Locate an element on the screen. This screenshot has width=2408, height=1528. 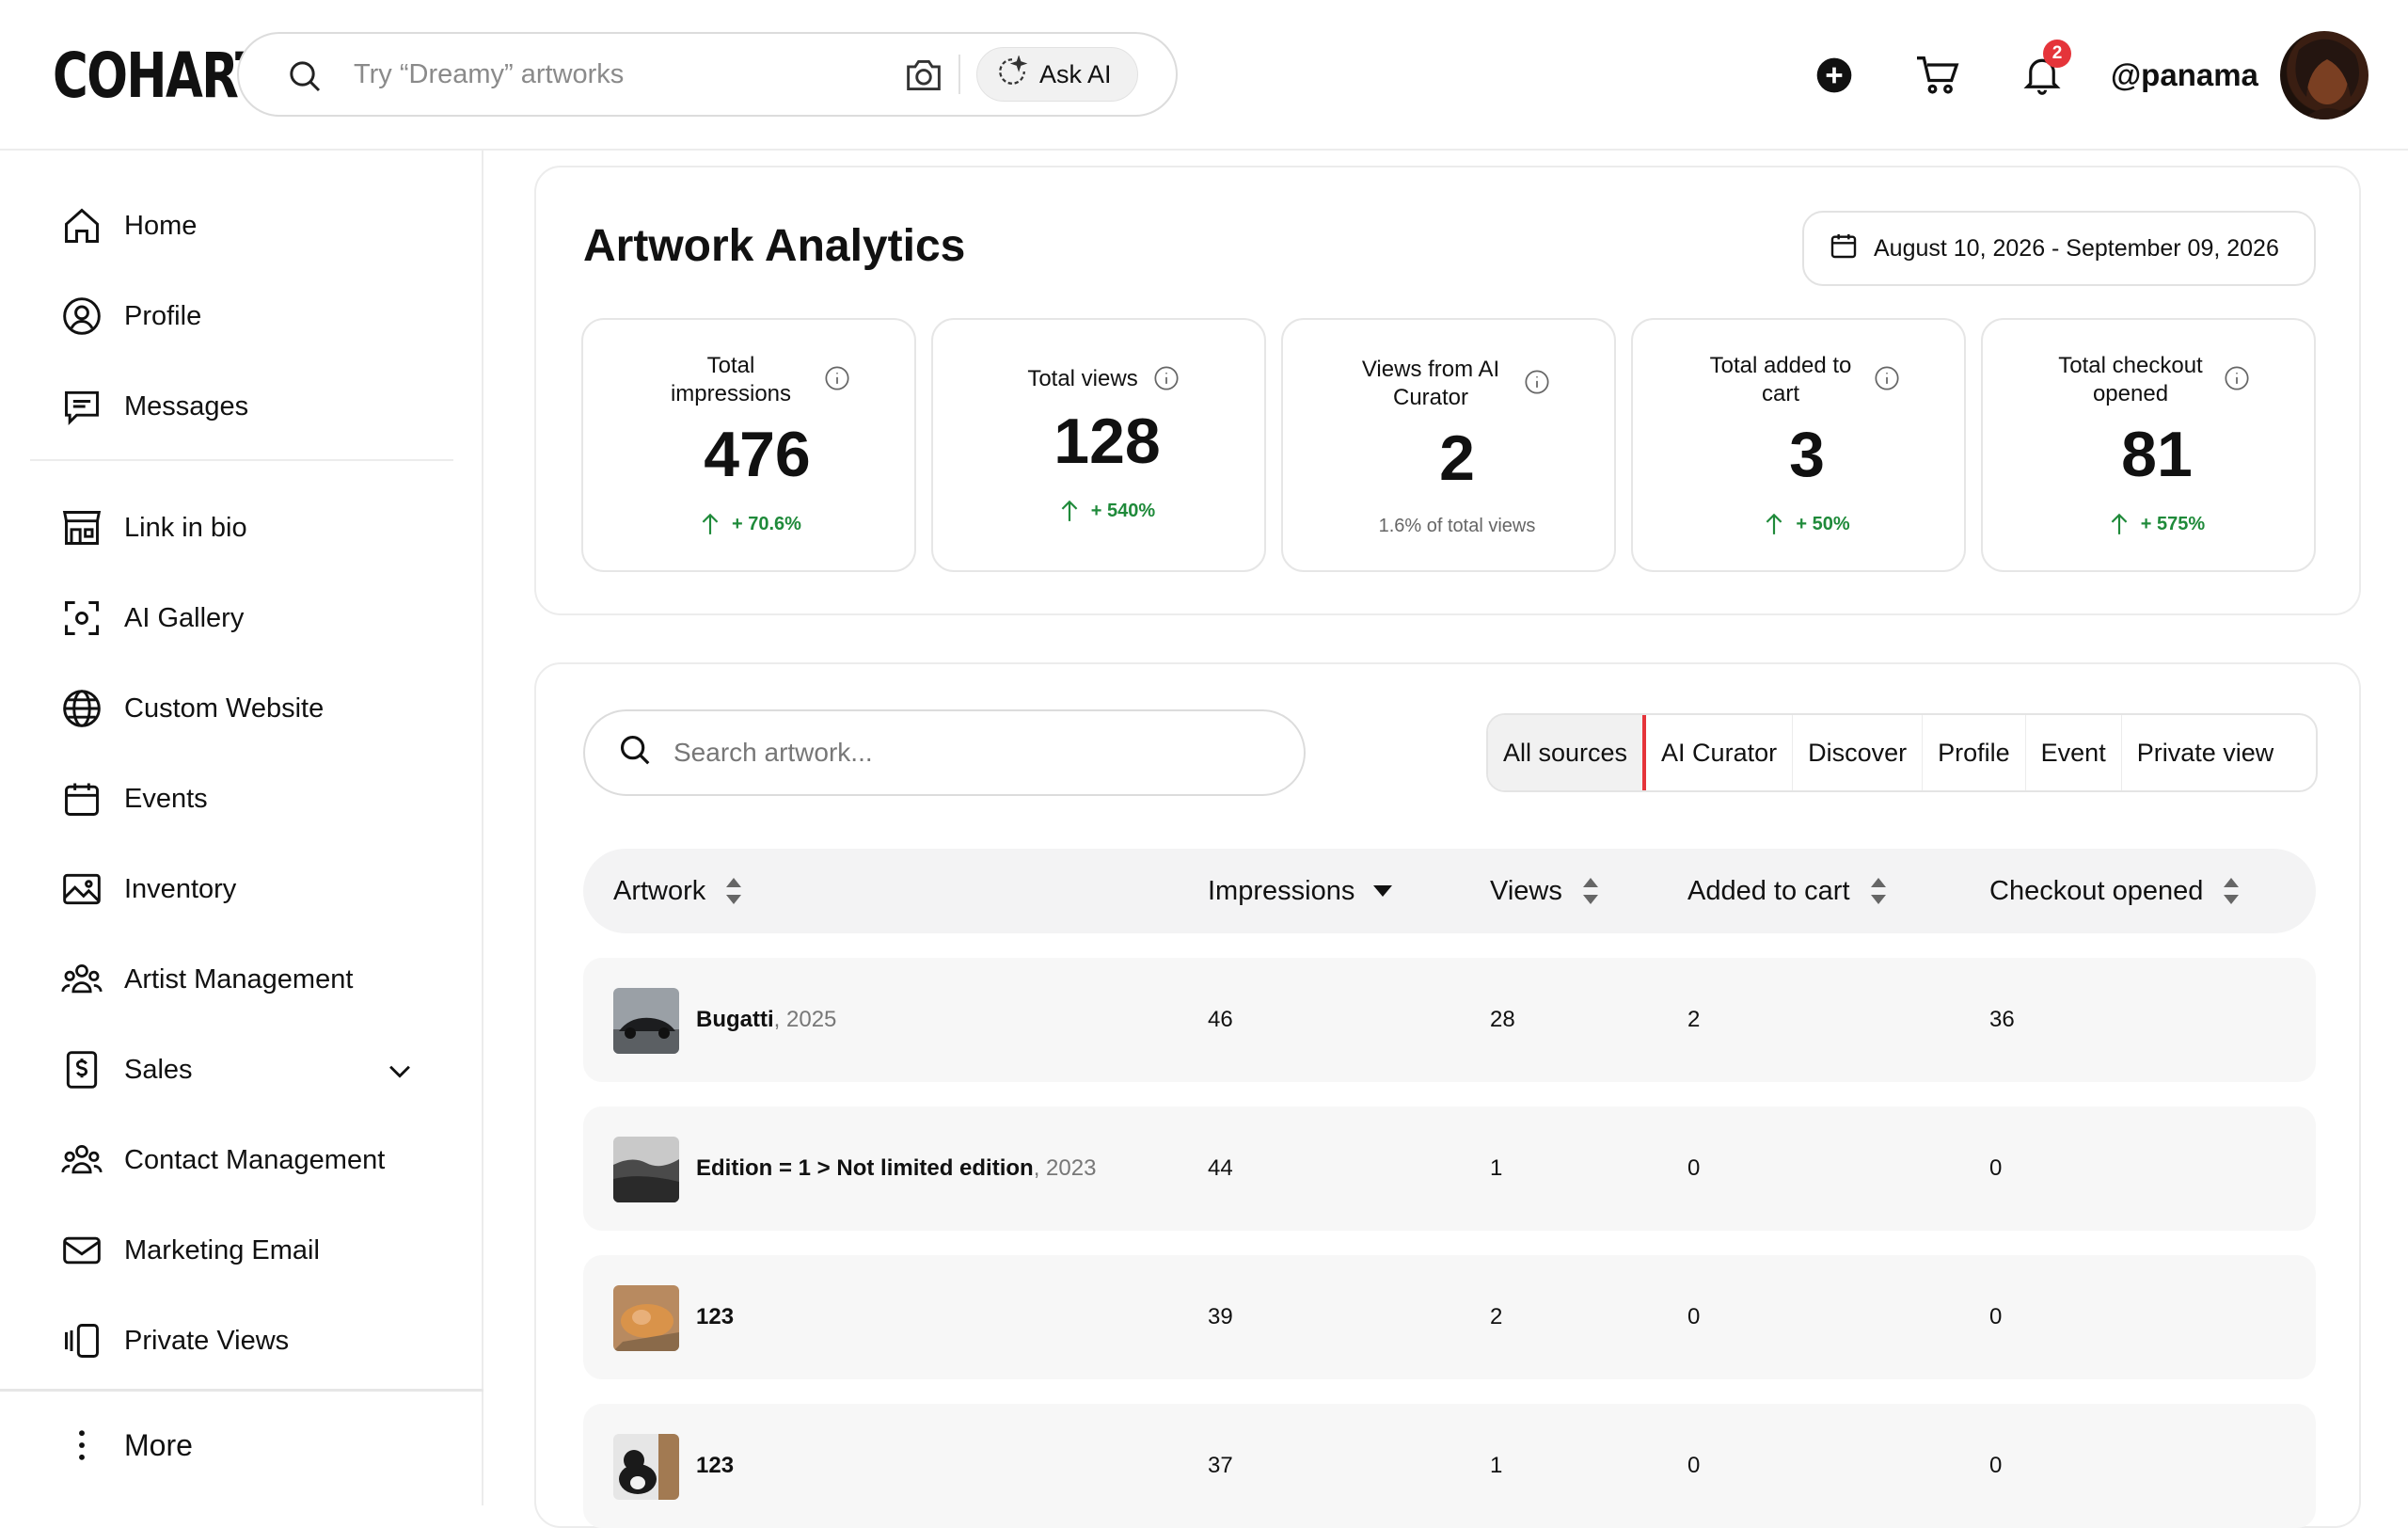
sort-desc-icon is located at coordinates (1383, 891).